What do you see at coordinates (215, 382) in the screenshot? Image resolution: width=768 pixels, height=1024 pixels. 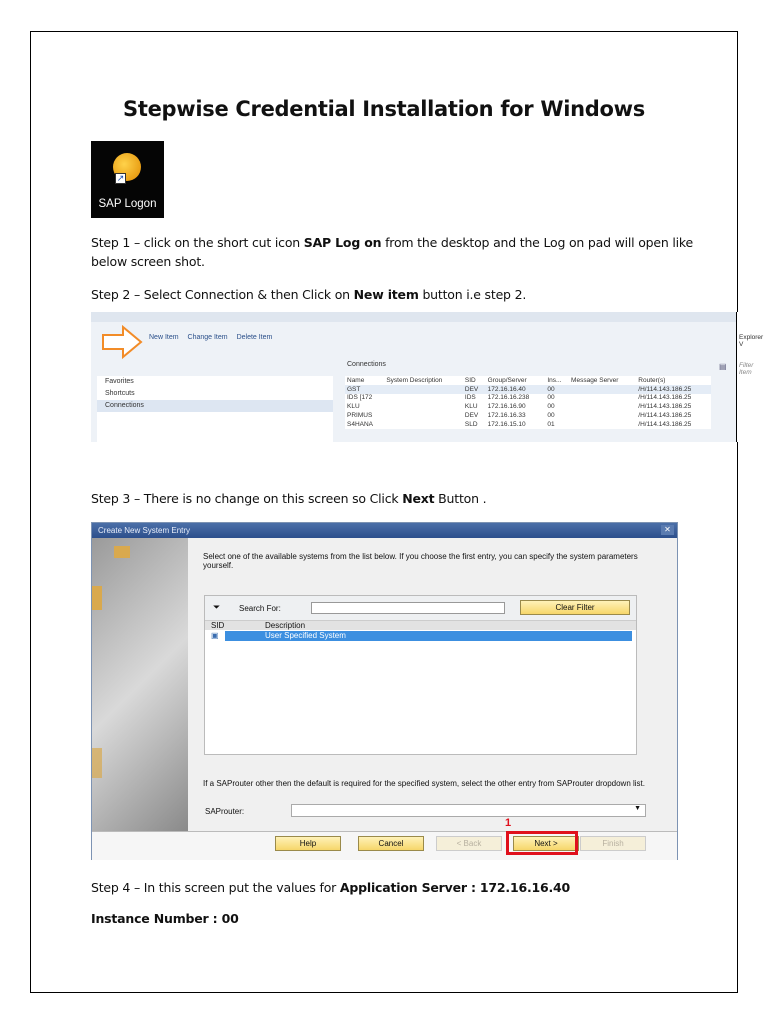 I see `sidebar-item-favorites: Favorites` at bounding box center [215, 382].